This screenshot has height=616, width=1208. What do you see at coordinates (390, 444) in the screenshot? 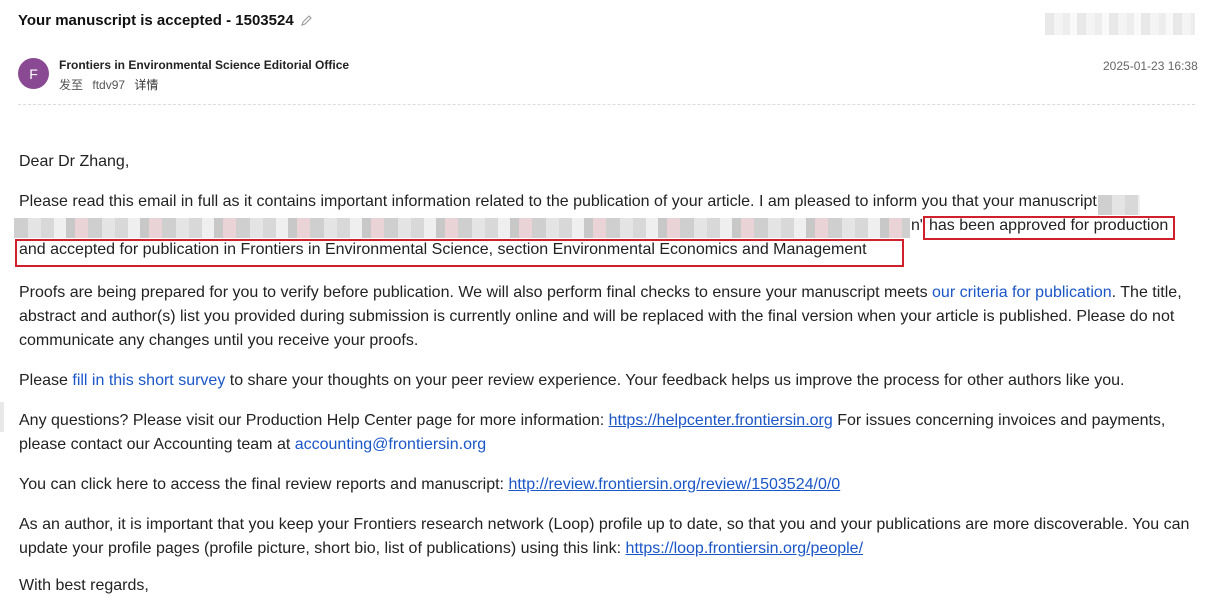
I see `accounting-email-link: accounting@frontiersin.org` at bounding box center [390, 444].